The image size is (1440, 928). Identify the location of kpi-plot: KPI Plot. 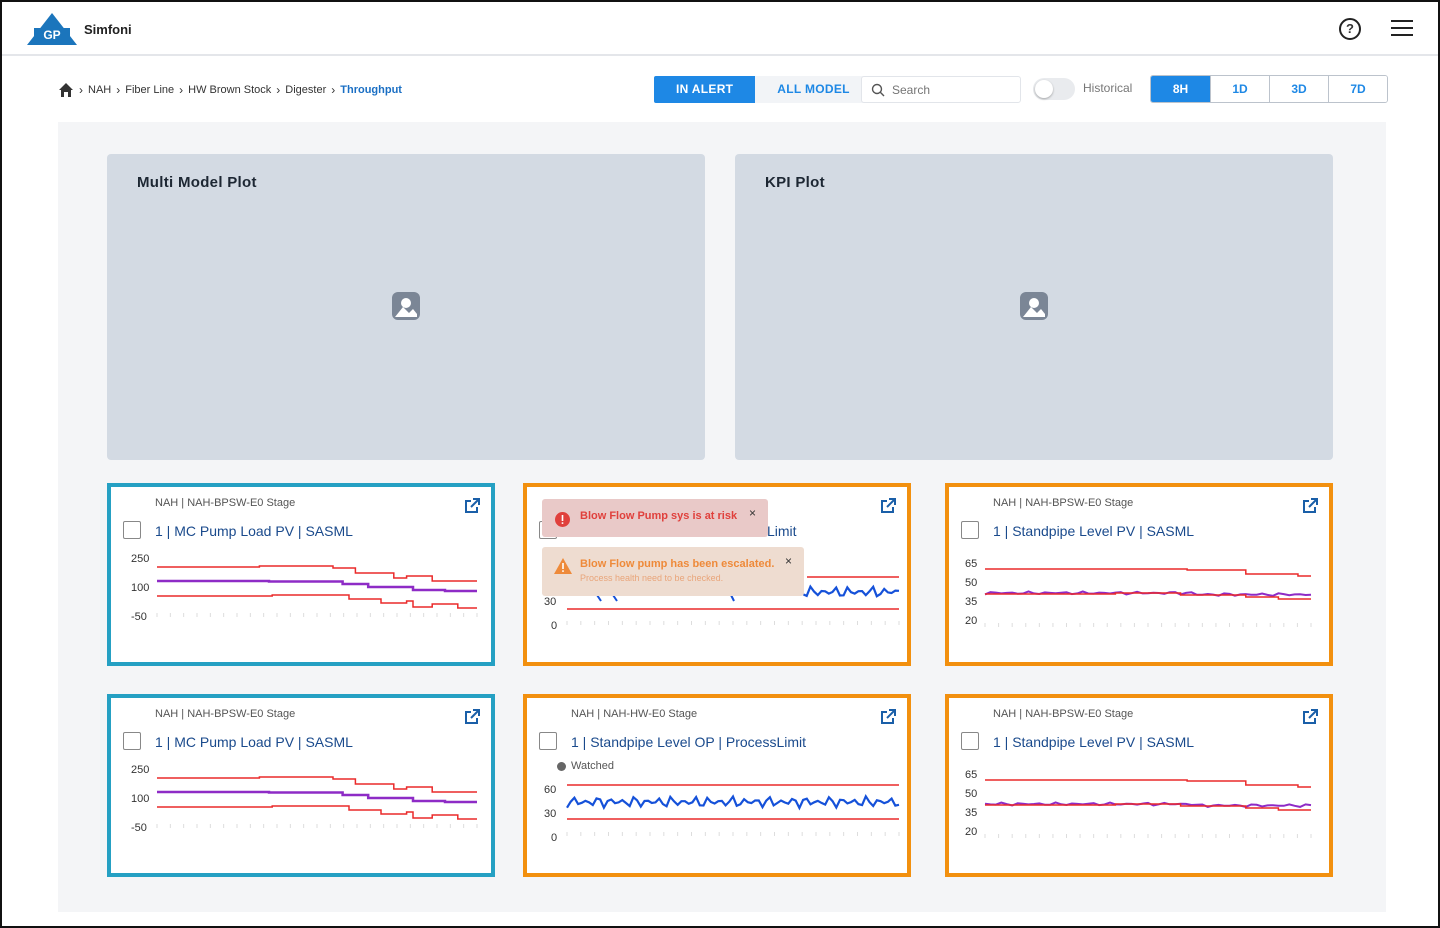
(1034, 307).